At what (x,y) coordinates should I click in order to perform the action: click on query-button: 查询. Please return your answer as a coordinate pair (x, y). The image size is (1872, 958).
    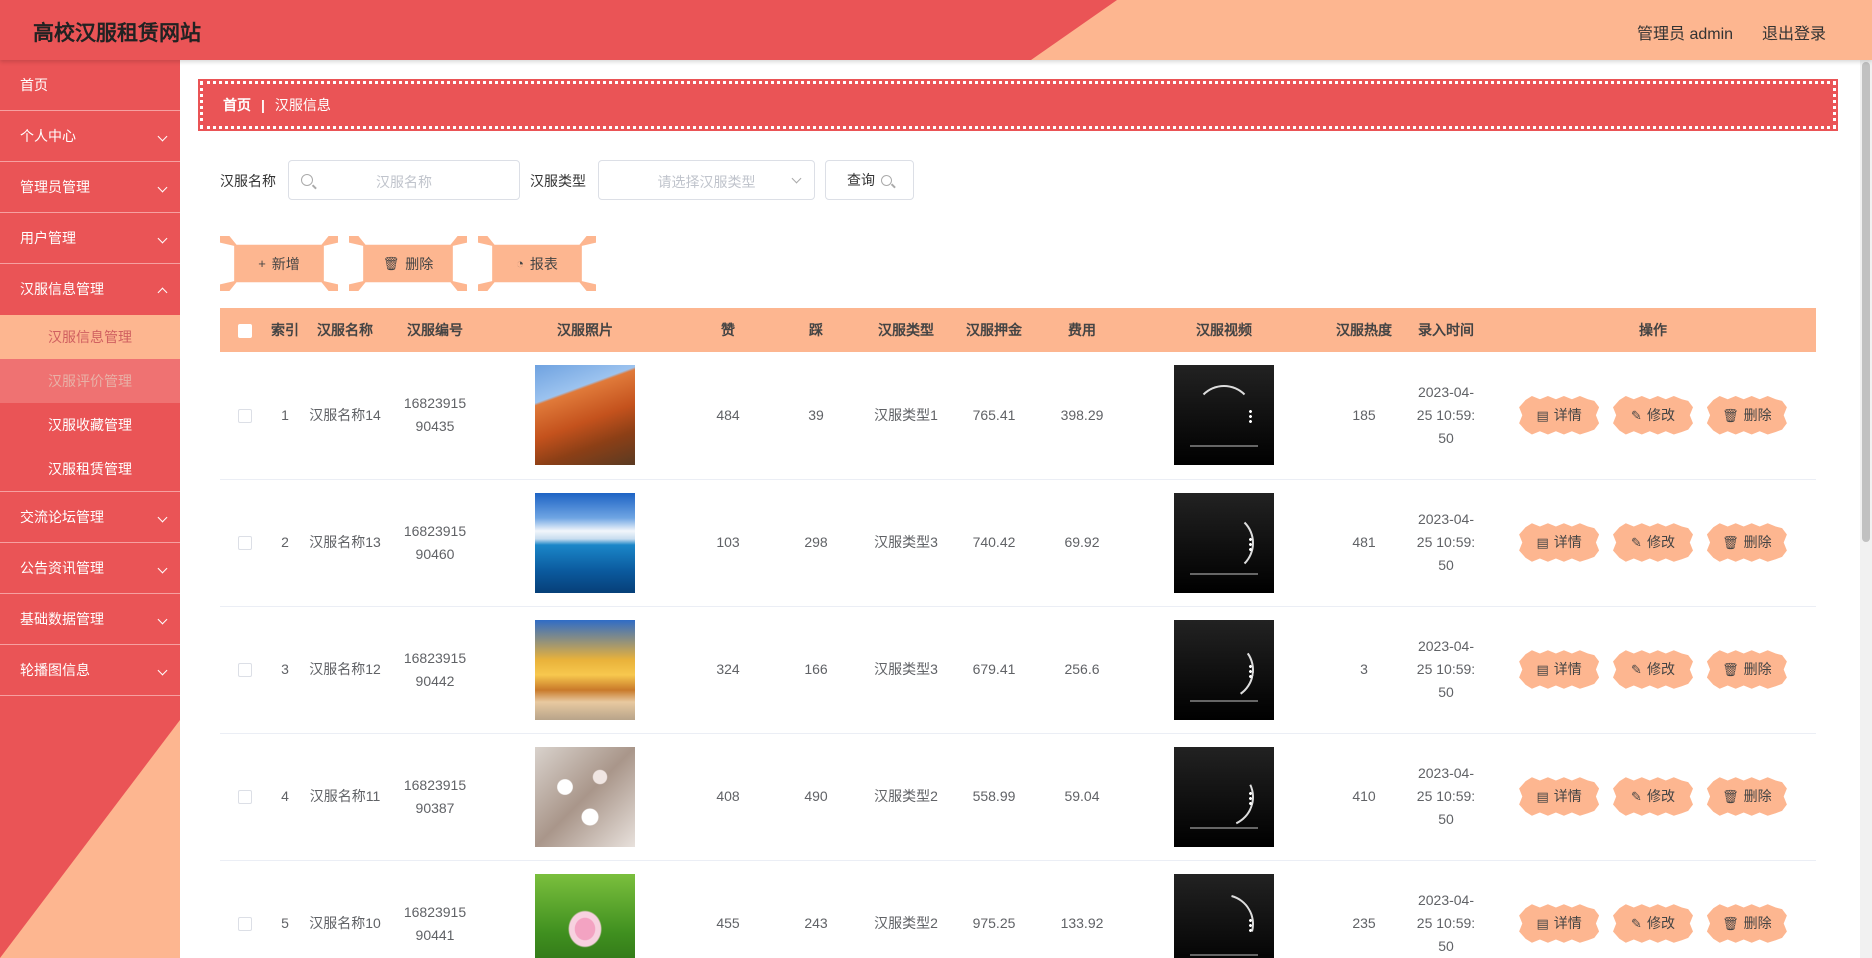
    Looking at the image, I should click on (869, 180).